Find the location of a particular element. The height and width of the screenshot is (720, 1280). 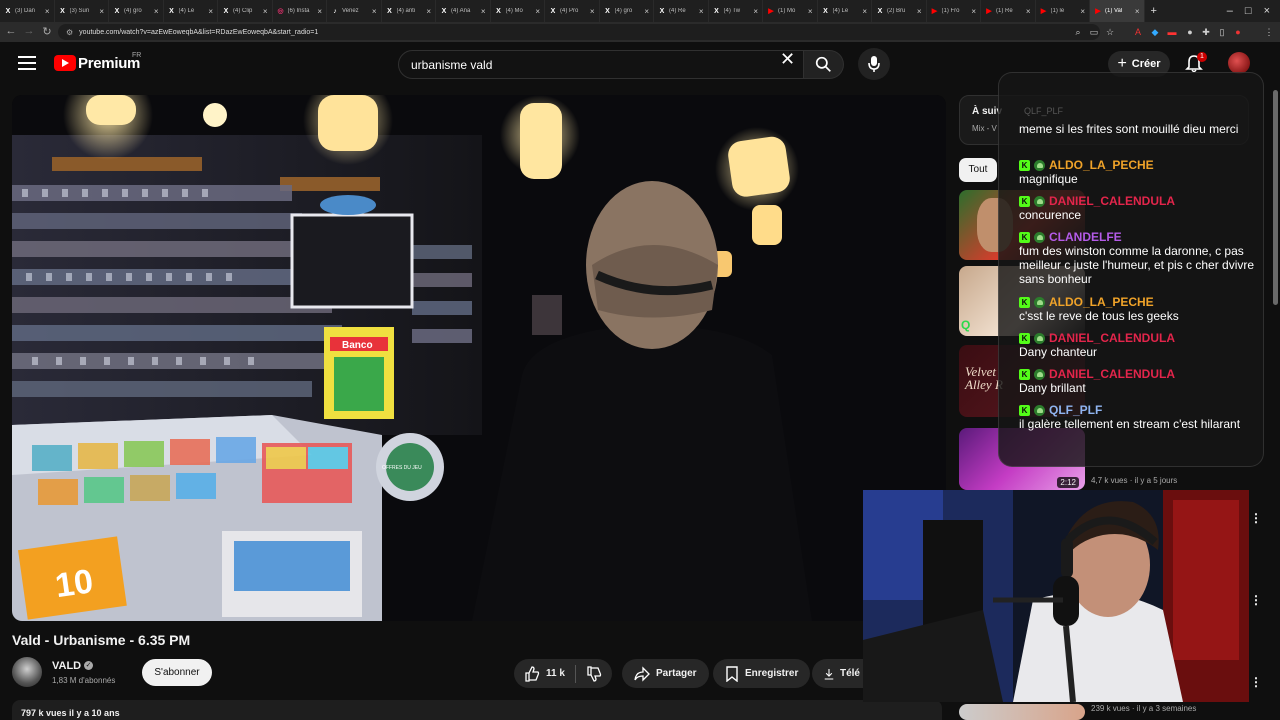

page-scrollbar is located at coordinates (1275, 197).